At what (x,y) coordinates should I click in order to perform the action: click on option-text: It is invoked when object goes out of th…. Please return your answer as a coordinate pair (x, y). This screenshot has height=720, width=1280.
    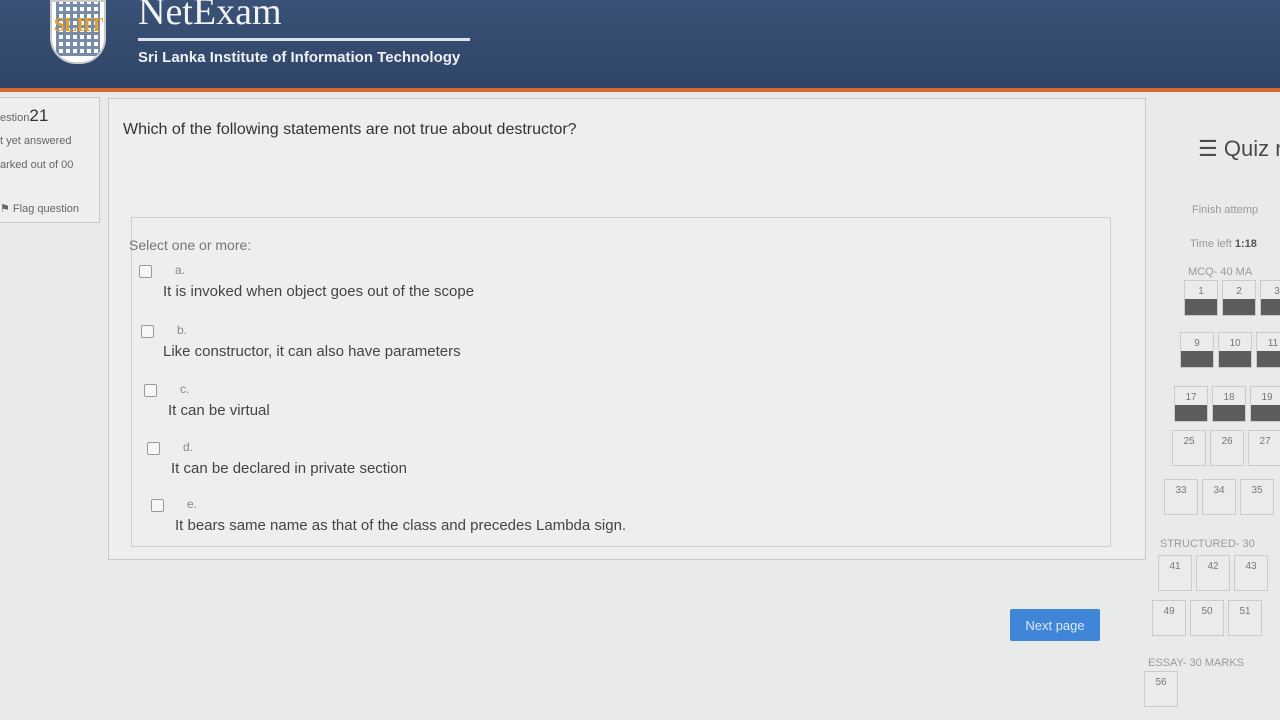
    Looking at the image, I should click on (319, 291).